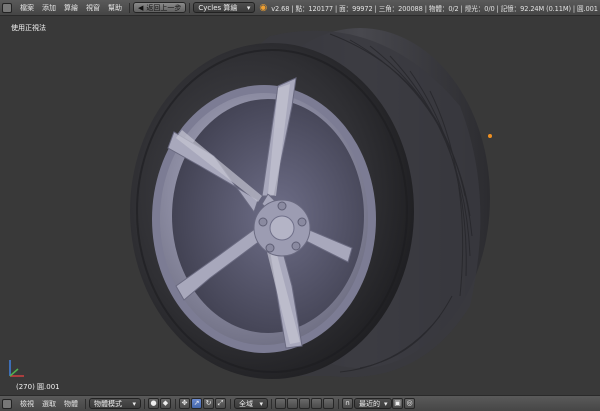  I want to click on render-icon: ▣, so click(397, 403).